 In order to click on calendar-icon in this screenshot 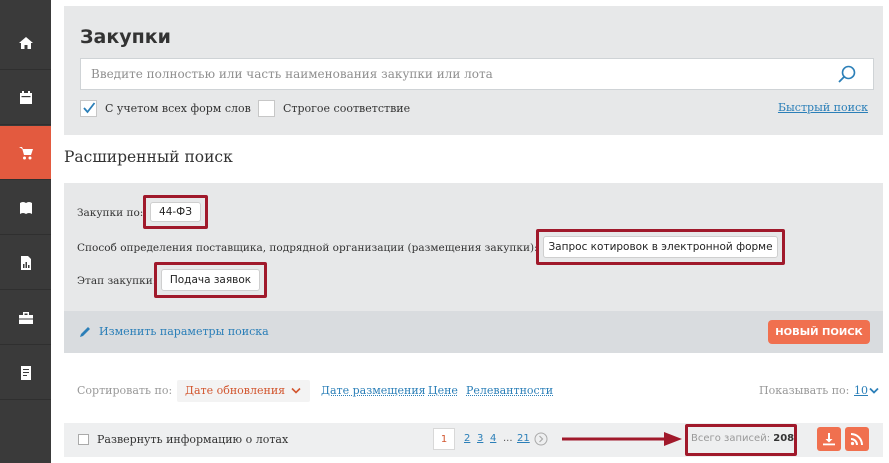, I will do `click(25, 97)`.